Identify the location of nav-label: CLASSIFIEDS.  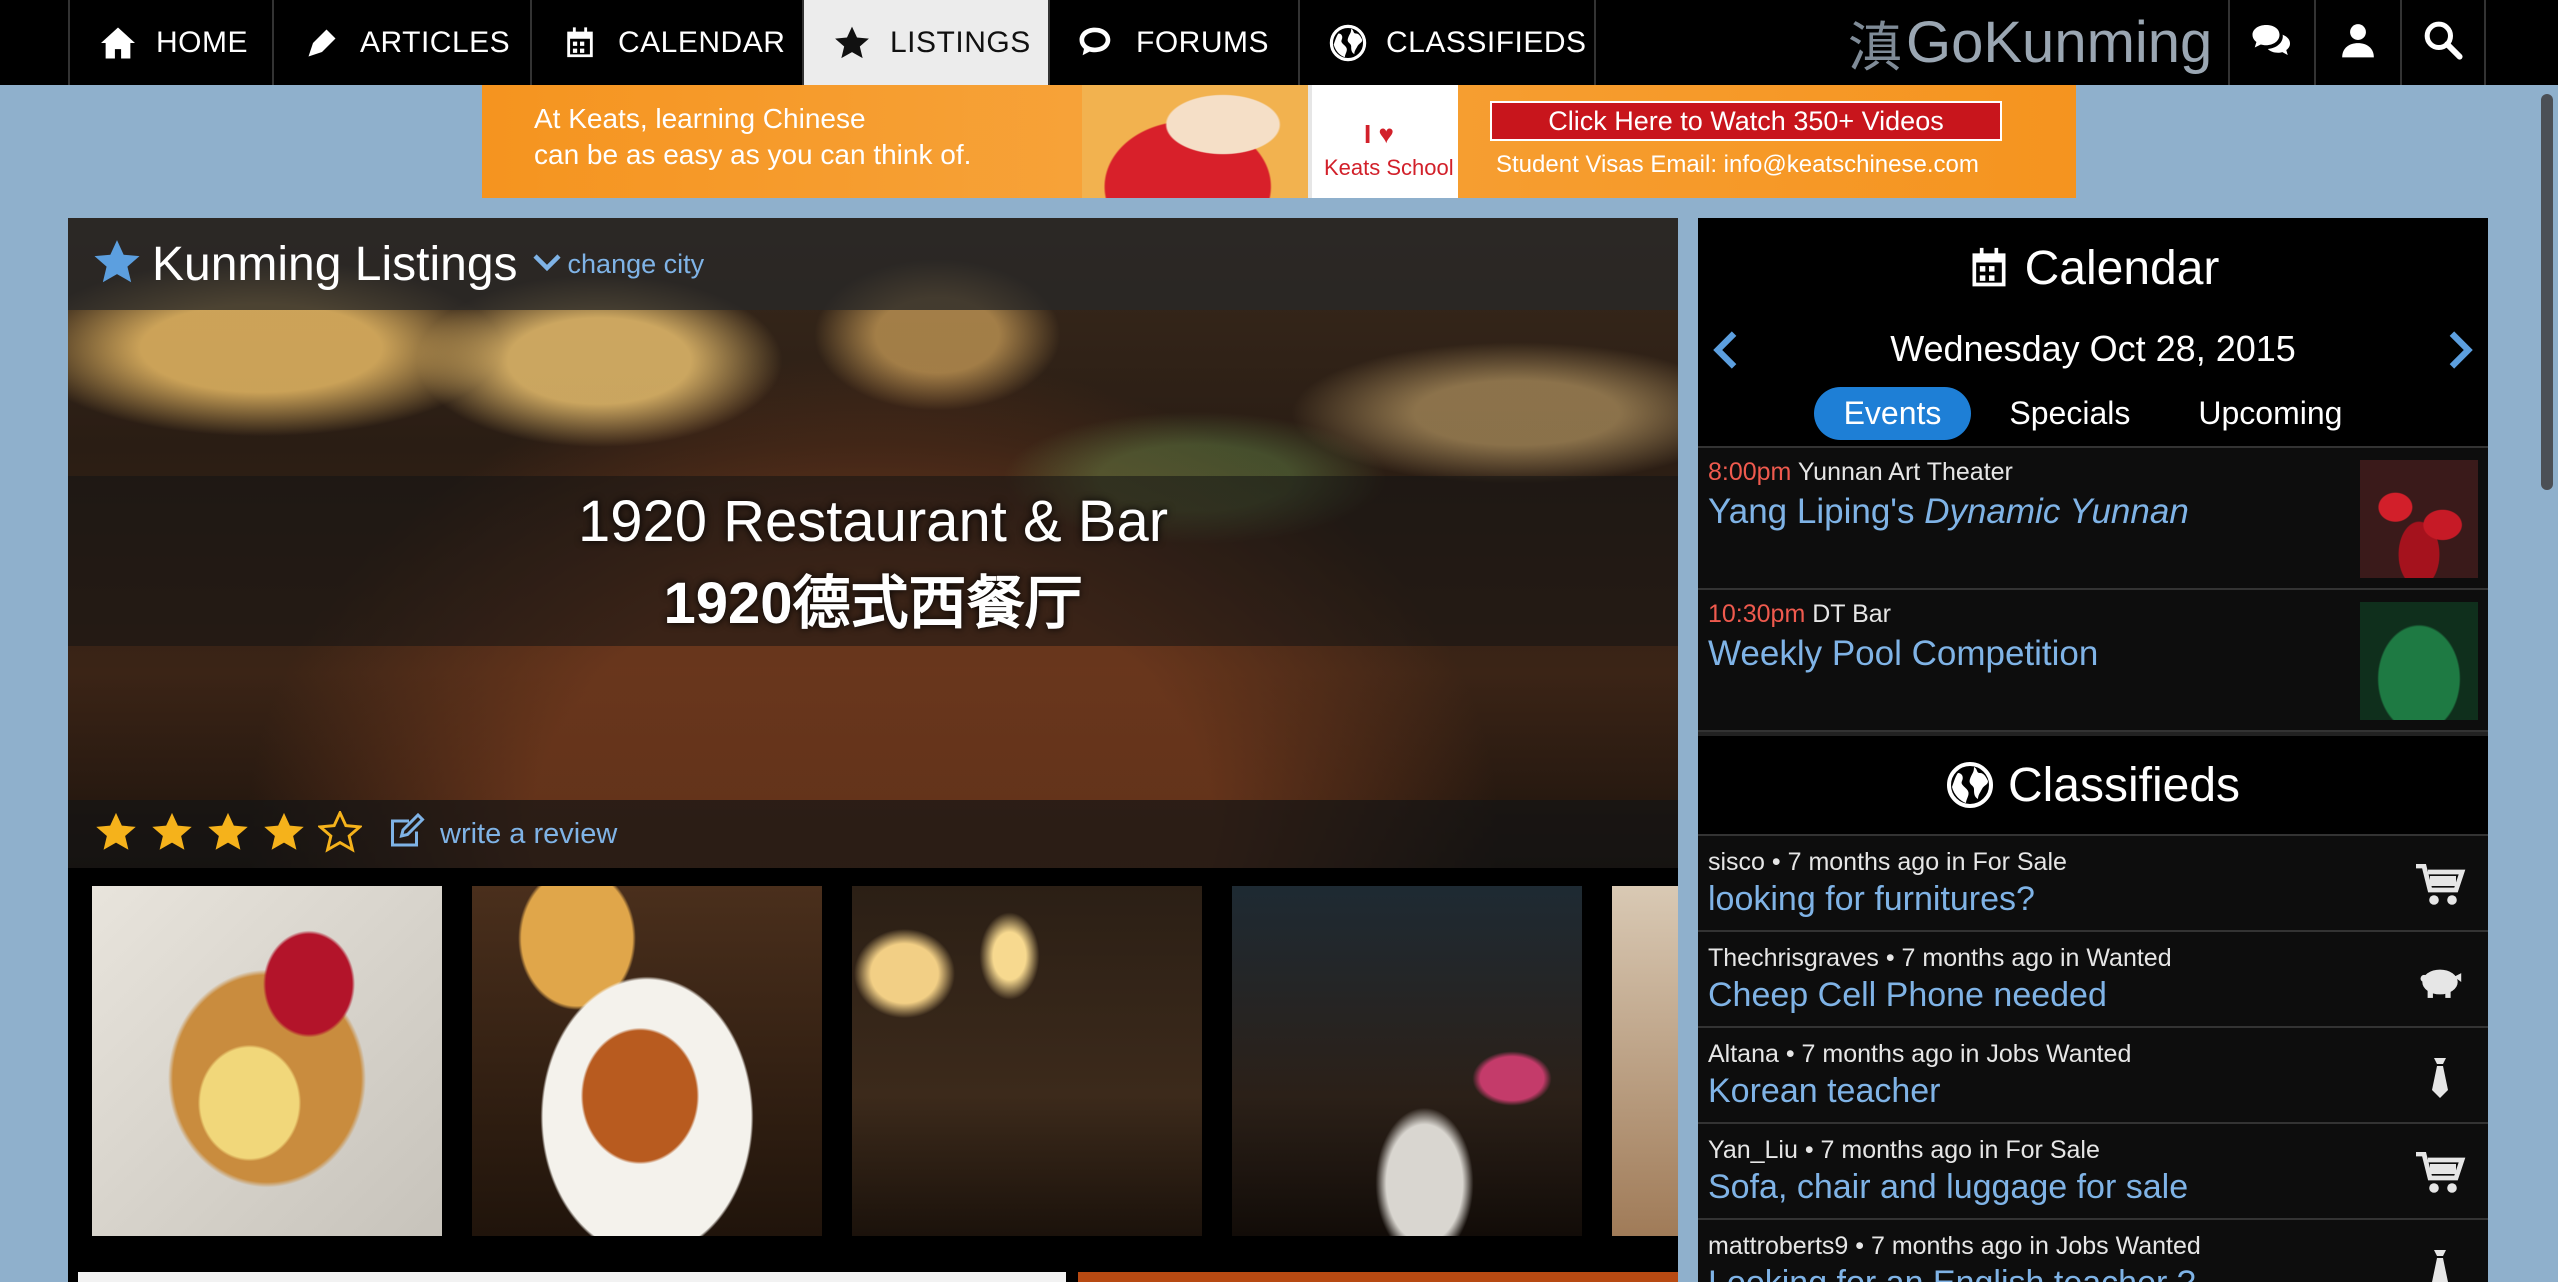
(1486, 42).